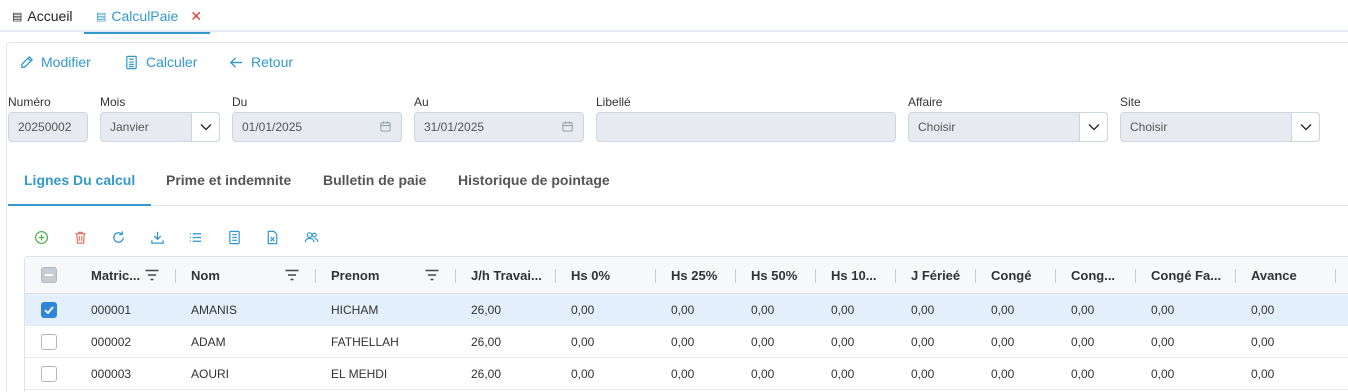  Describe the element at coordinates (1011, 275) in the screenshot. I see `column-header: Congé` at that location.